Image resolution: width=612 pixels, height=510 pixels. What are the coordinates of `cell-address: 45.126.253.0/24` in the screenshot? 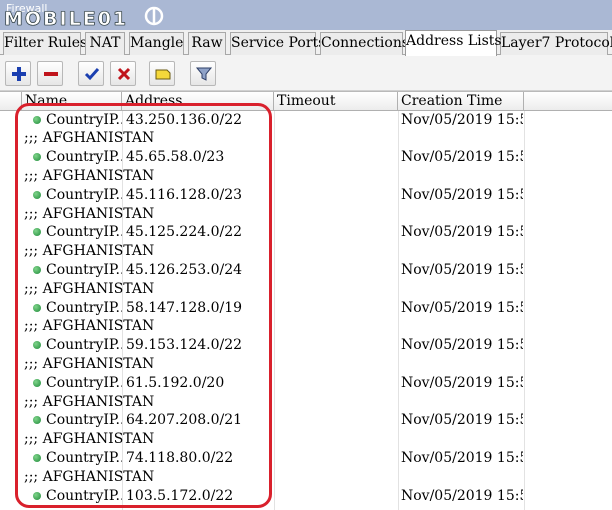 It's located at (184, 269).